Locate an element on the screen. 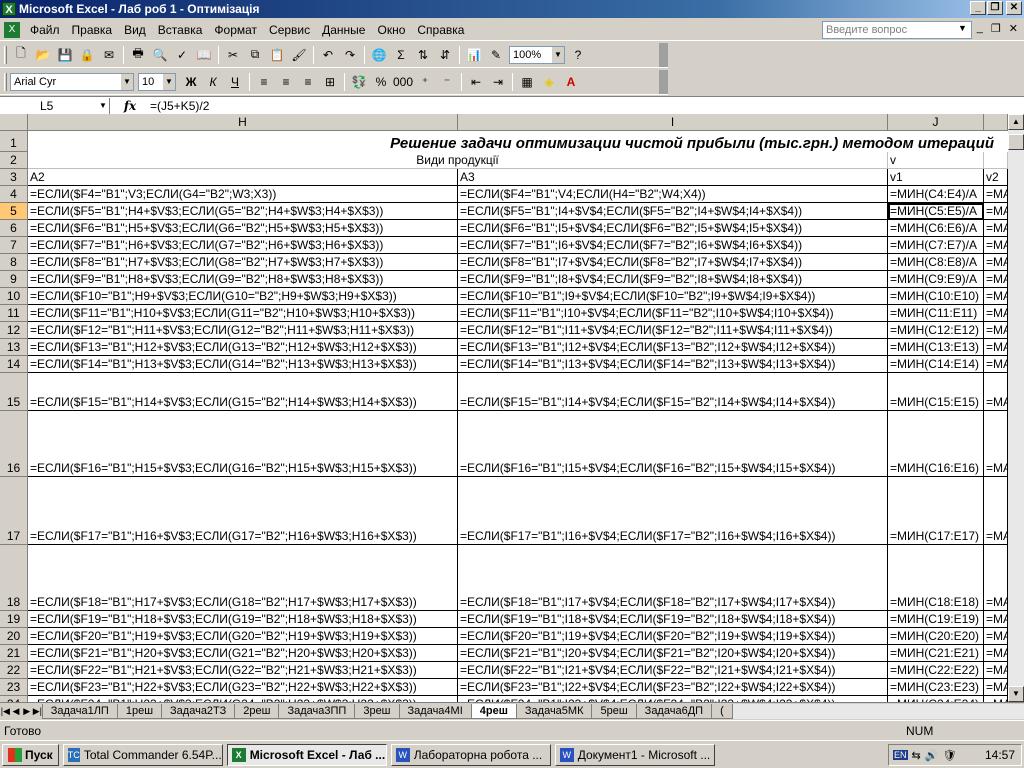 This screenshot has width=1024, height=768. decrease-decimal-icon: ⁻ is located at coordinates (447, 82).